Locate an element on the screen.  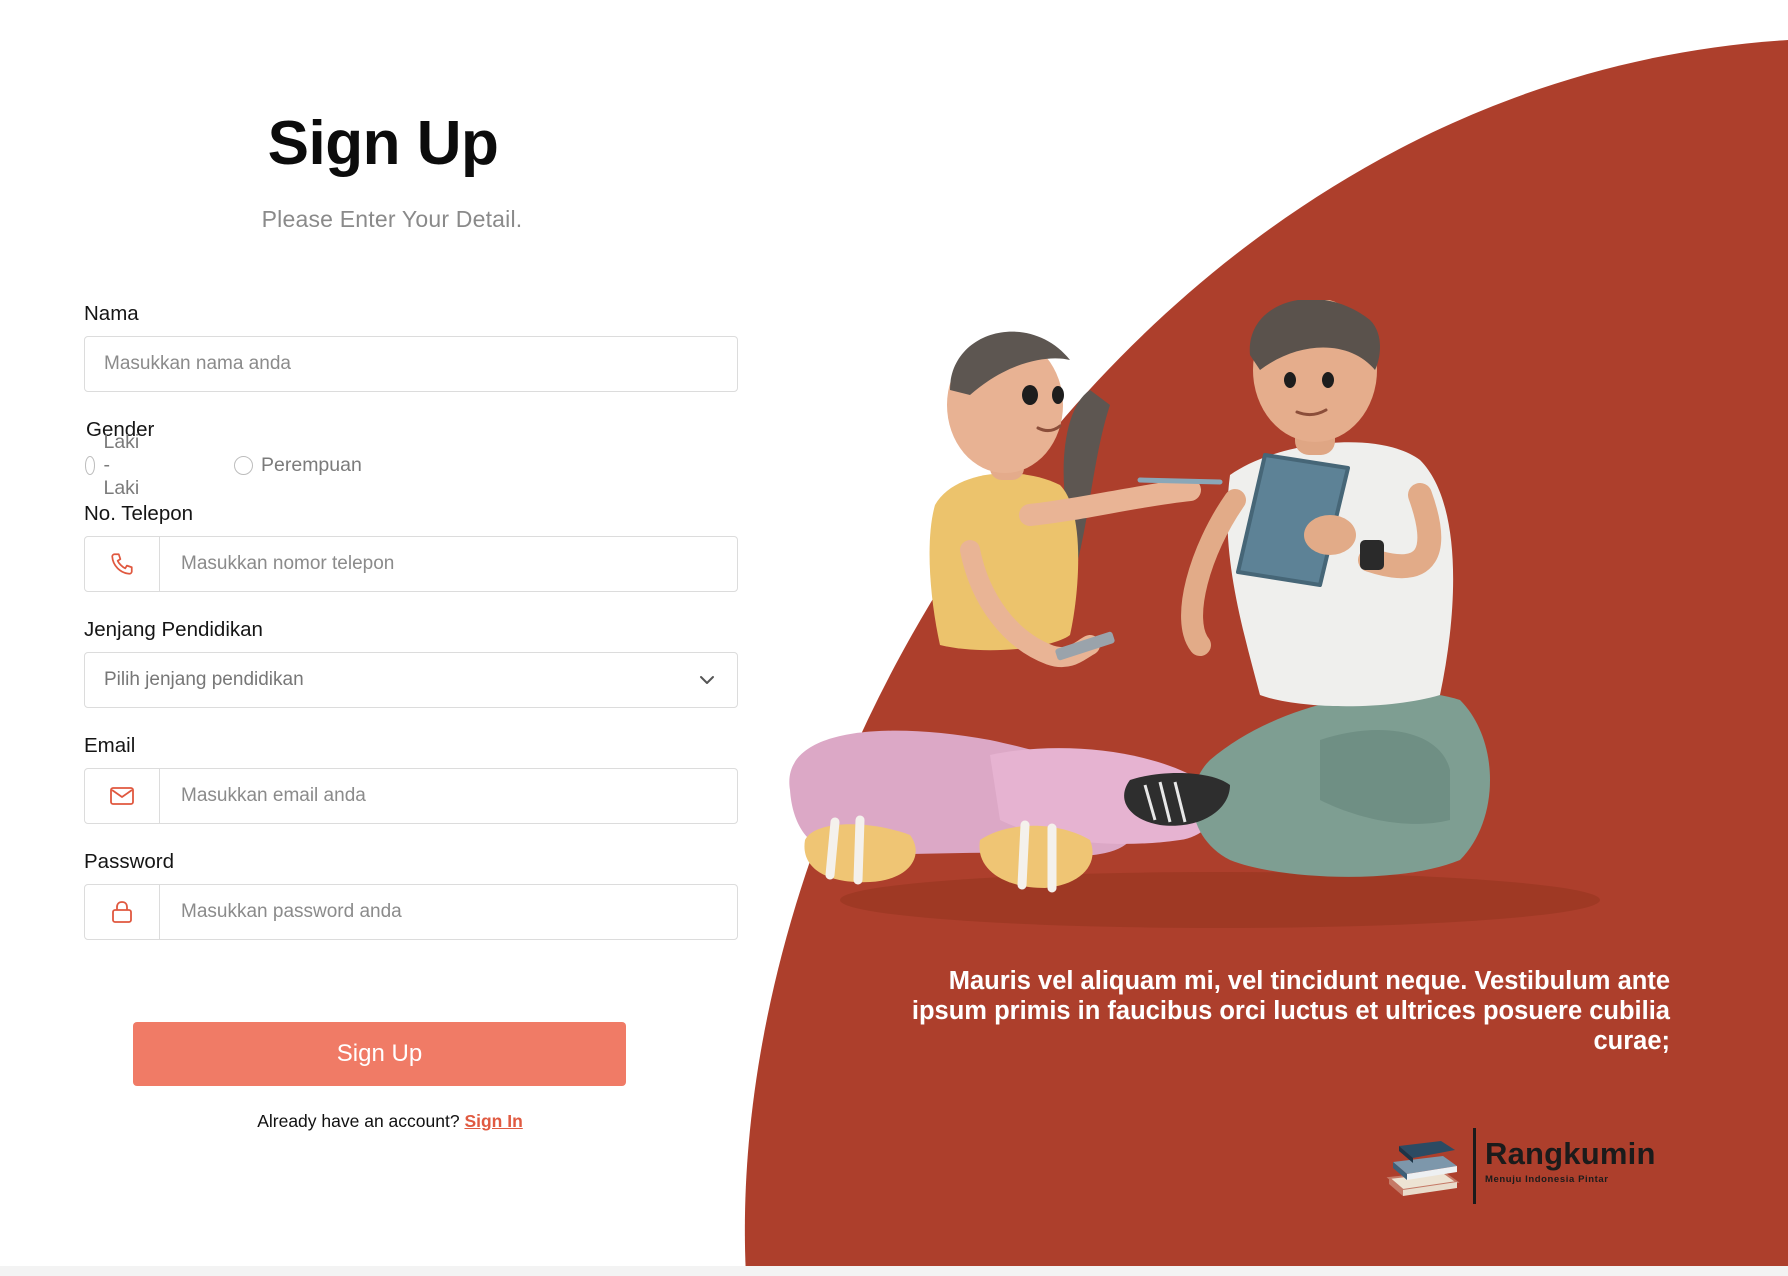
name-field is located at coordinates (411, 364).